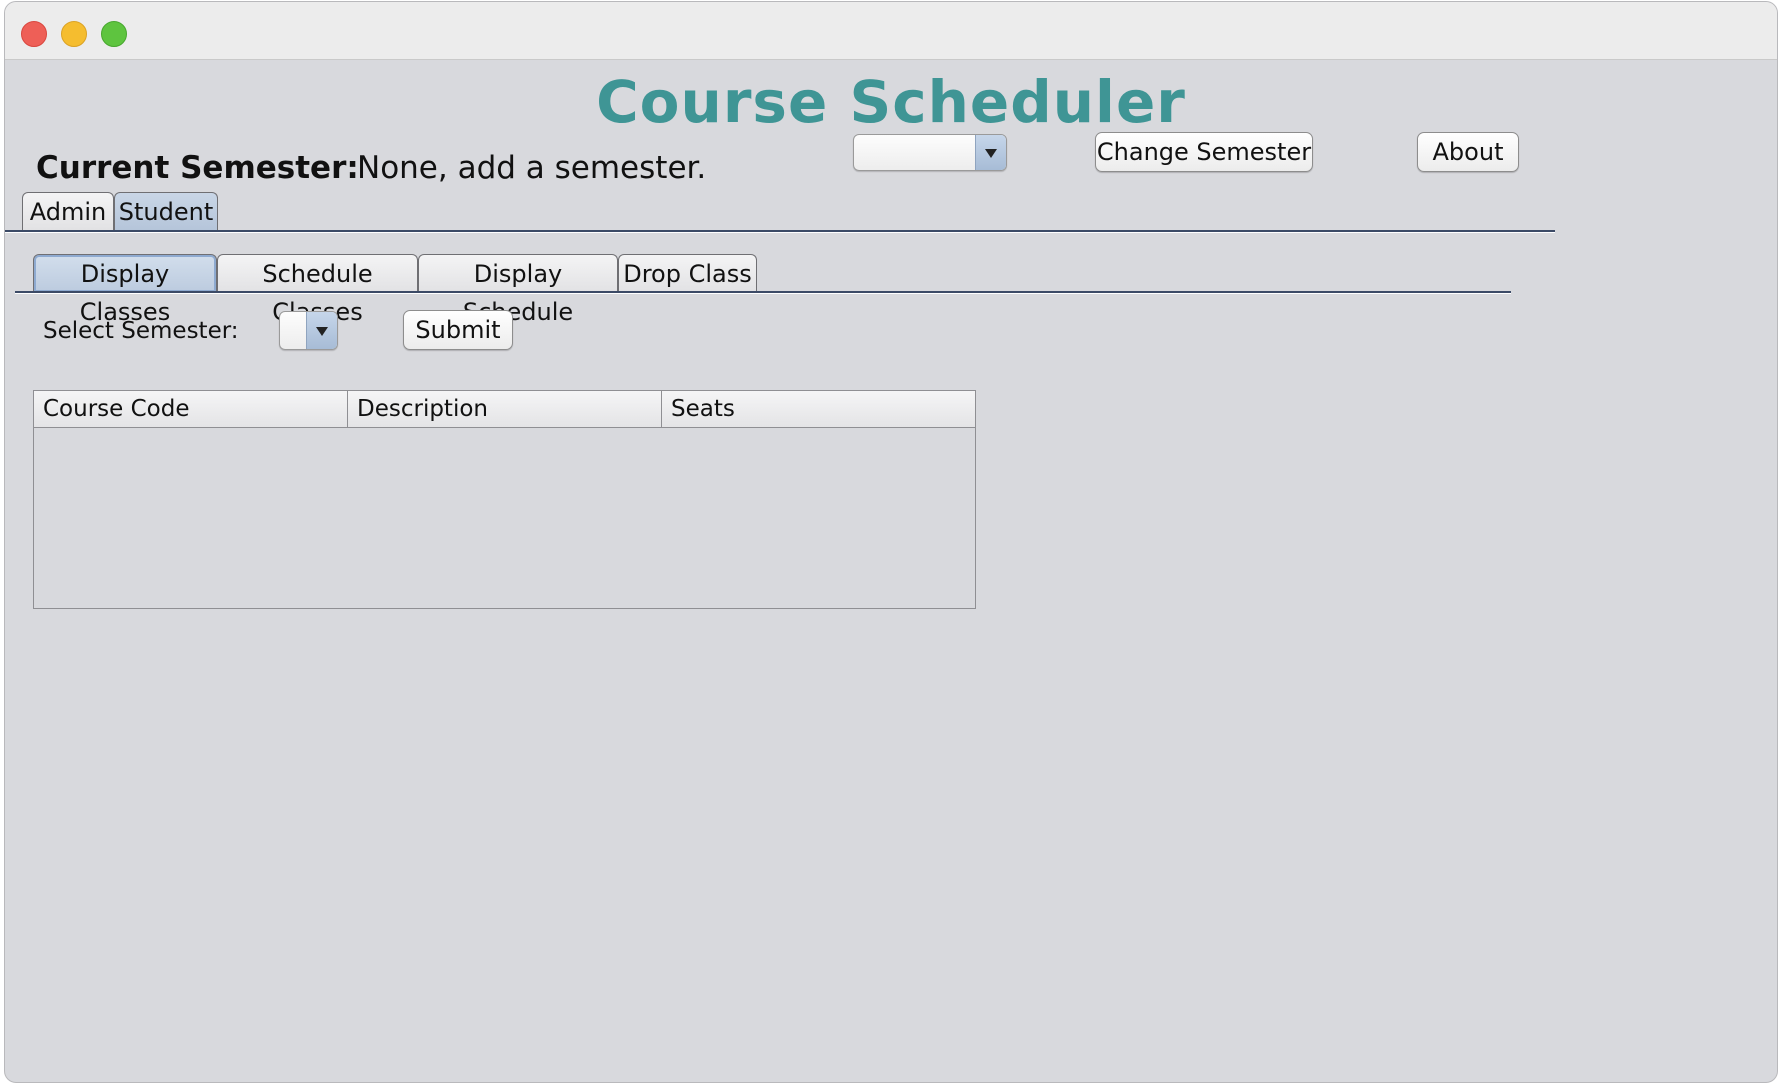 This screenshot has width=1780, height=1084. Describe the element at coordinates (532, 168) in the screenshot. I see `current-semester-value: None, add a semester.` at that location.